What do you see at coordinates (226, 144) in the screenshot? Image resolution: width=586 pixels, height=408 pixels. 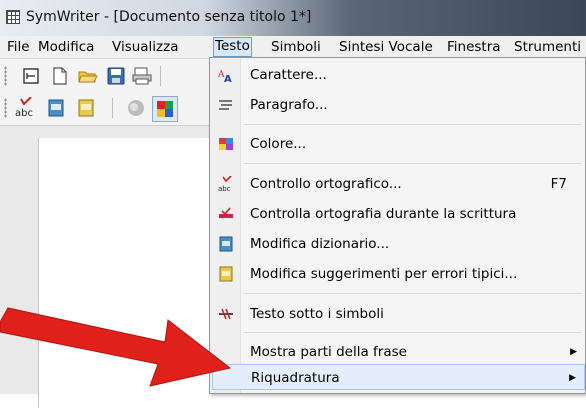 I see `color-icon` at bounding box center [226, 144].